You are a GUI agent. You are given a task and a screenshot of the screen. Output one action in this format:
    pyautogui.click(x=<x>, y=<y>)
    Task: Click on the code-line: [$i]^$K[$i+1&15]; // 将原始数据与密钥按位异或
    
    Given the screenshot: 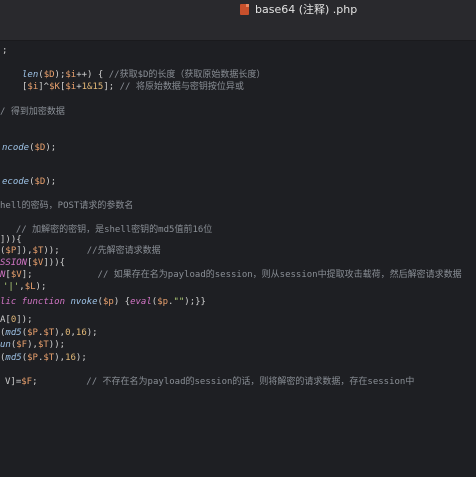 What is the action you would take?
    pyautogui.click(x=133, y=87)
    